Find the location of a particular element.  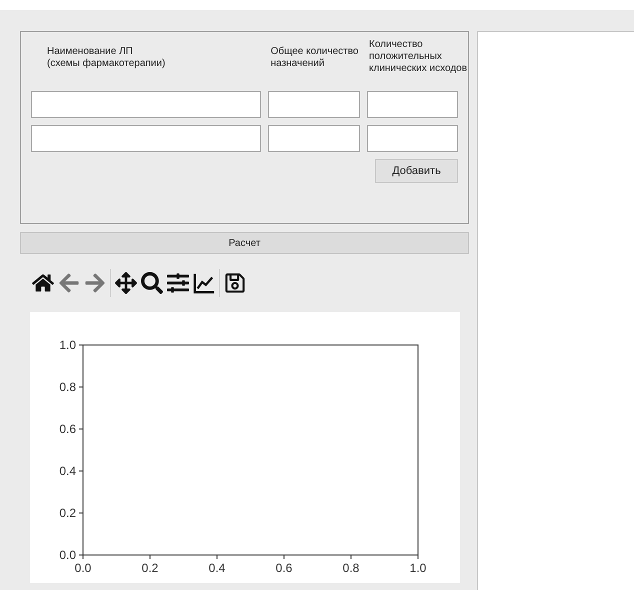

line-chart-icon is located at coordinates (204, 283).